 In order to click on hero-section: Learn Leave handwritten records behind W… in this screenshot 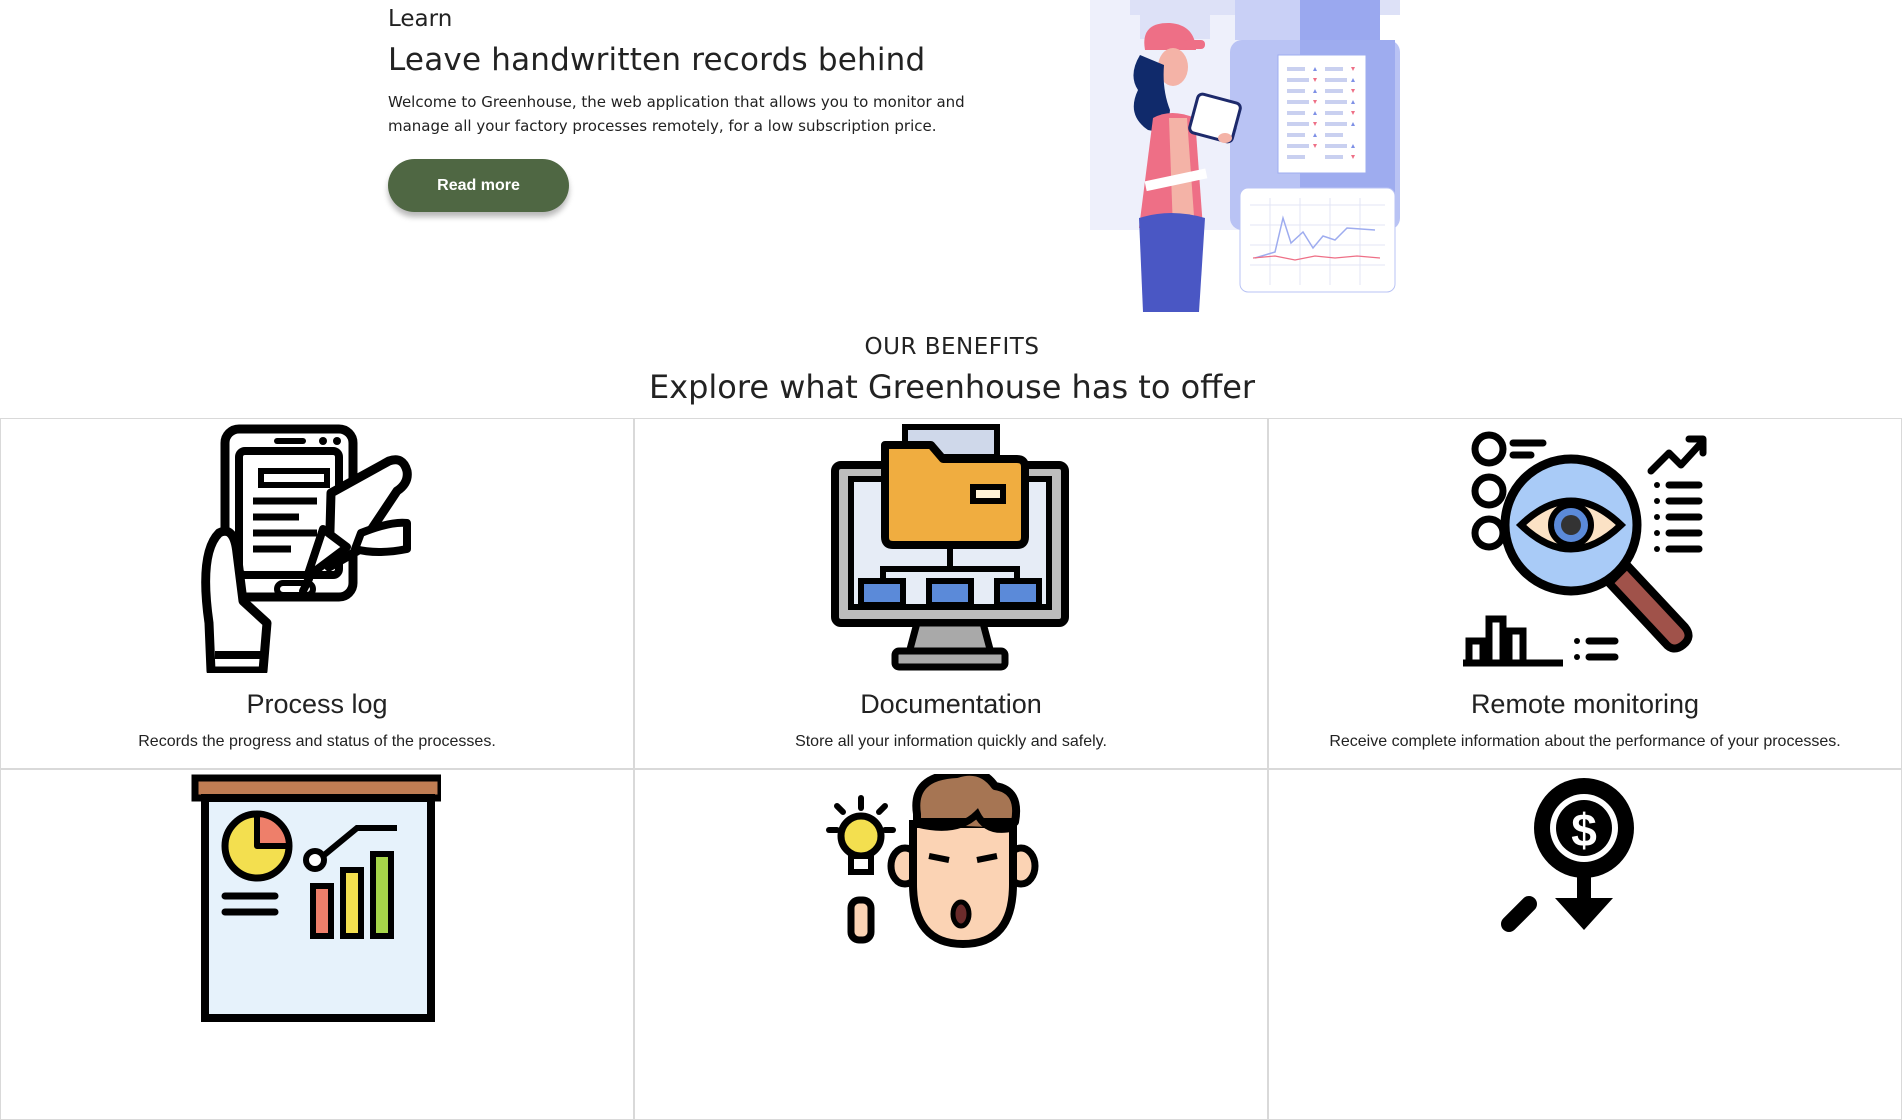, I will do `click(683, 69)`.